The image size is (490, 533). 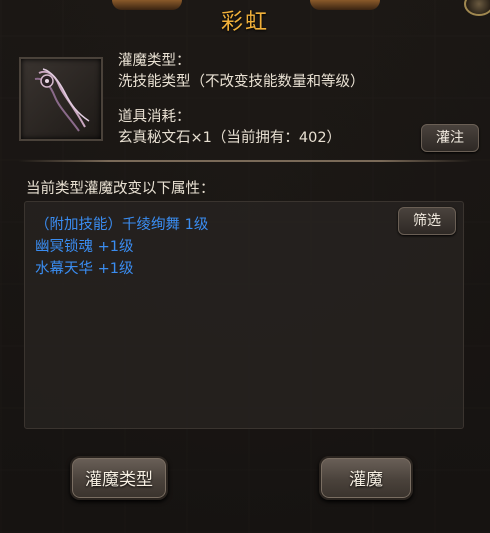 What do you see at coordinates (427, 221) in the screenshot?
I see `filter-button: 筛选` at bounding box center [427, 221].